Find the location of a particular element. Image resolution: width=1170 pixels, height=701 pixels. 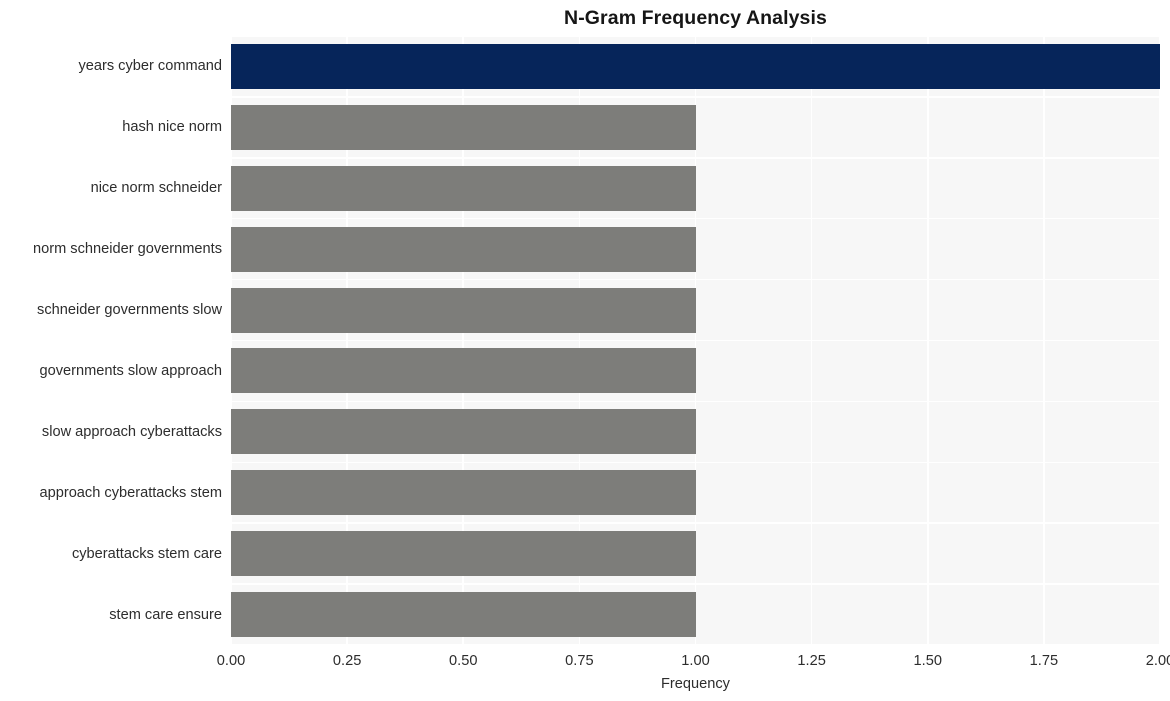

y-tick-label: norm schneider governments is located at coordinates (127, 249).